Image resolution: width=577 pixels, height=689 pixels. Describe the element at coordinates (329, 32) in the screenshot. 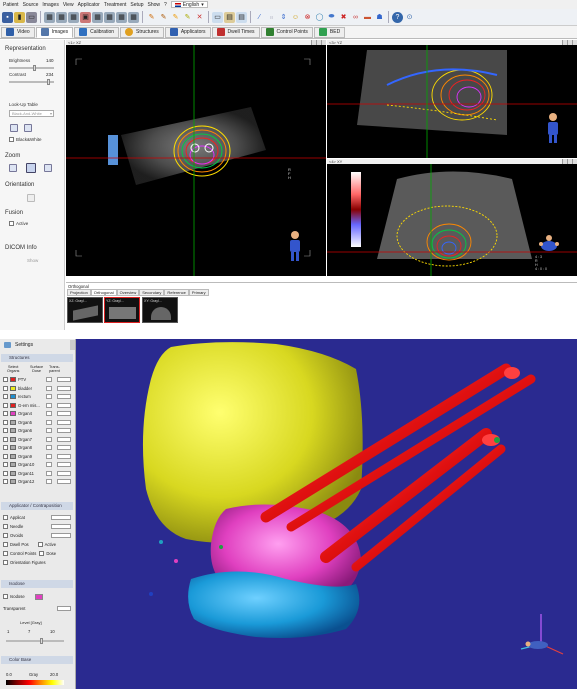

I see `tab-bed: BED` at that location.